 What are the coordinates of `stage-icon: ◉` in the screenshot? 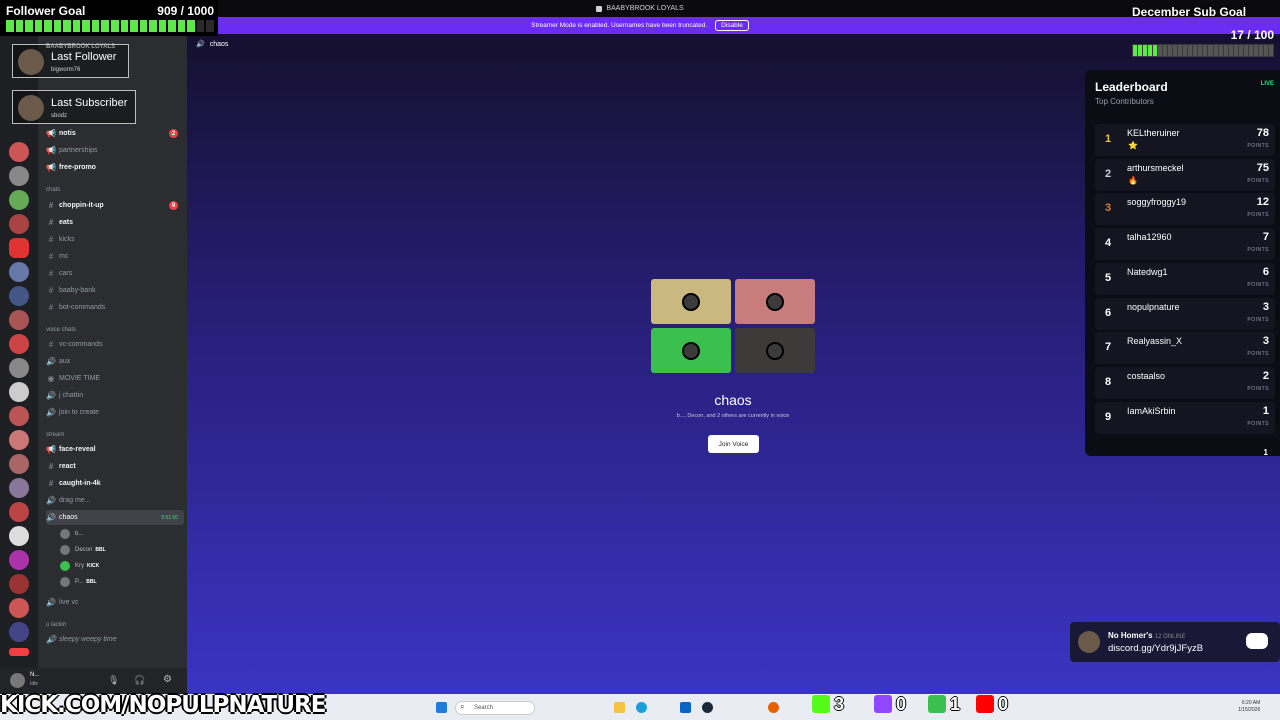 It's located at (51, 378).